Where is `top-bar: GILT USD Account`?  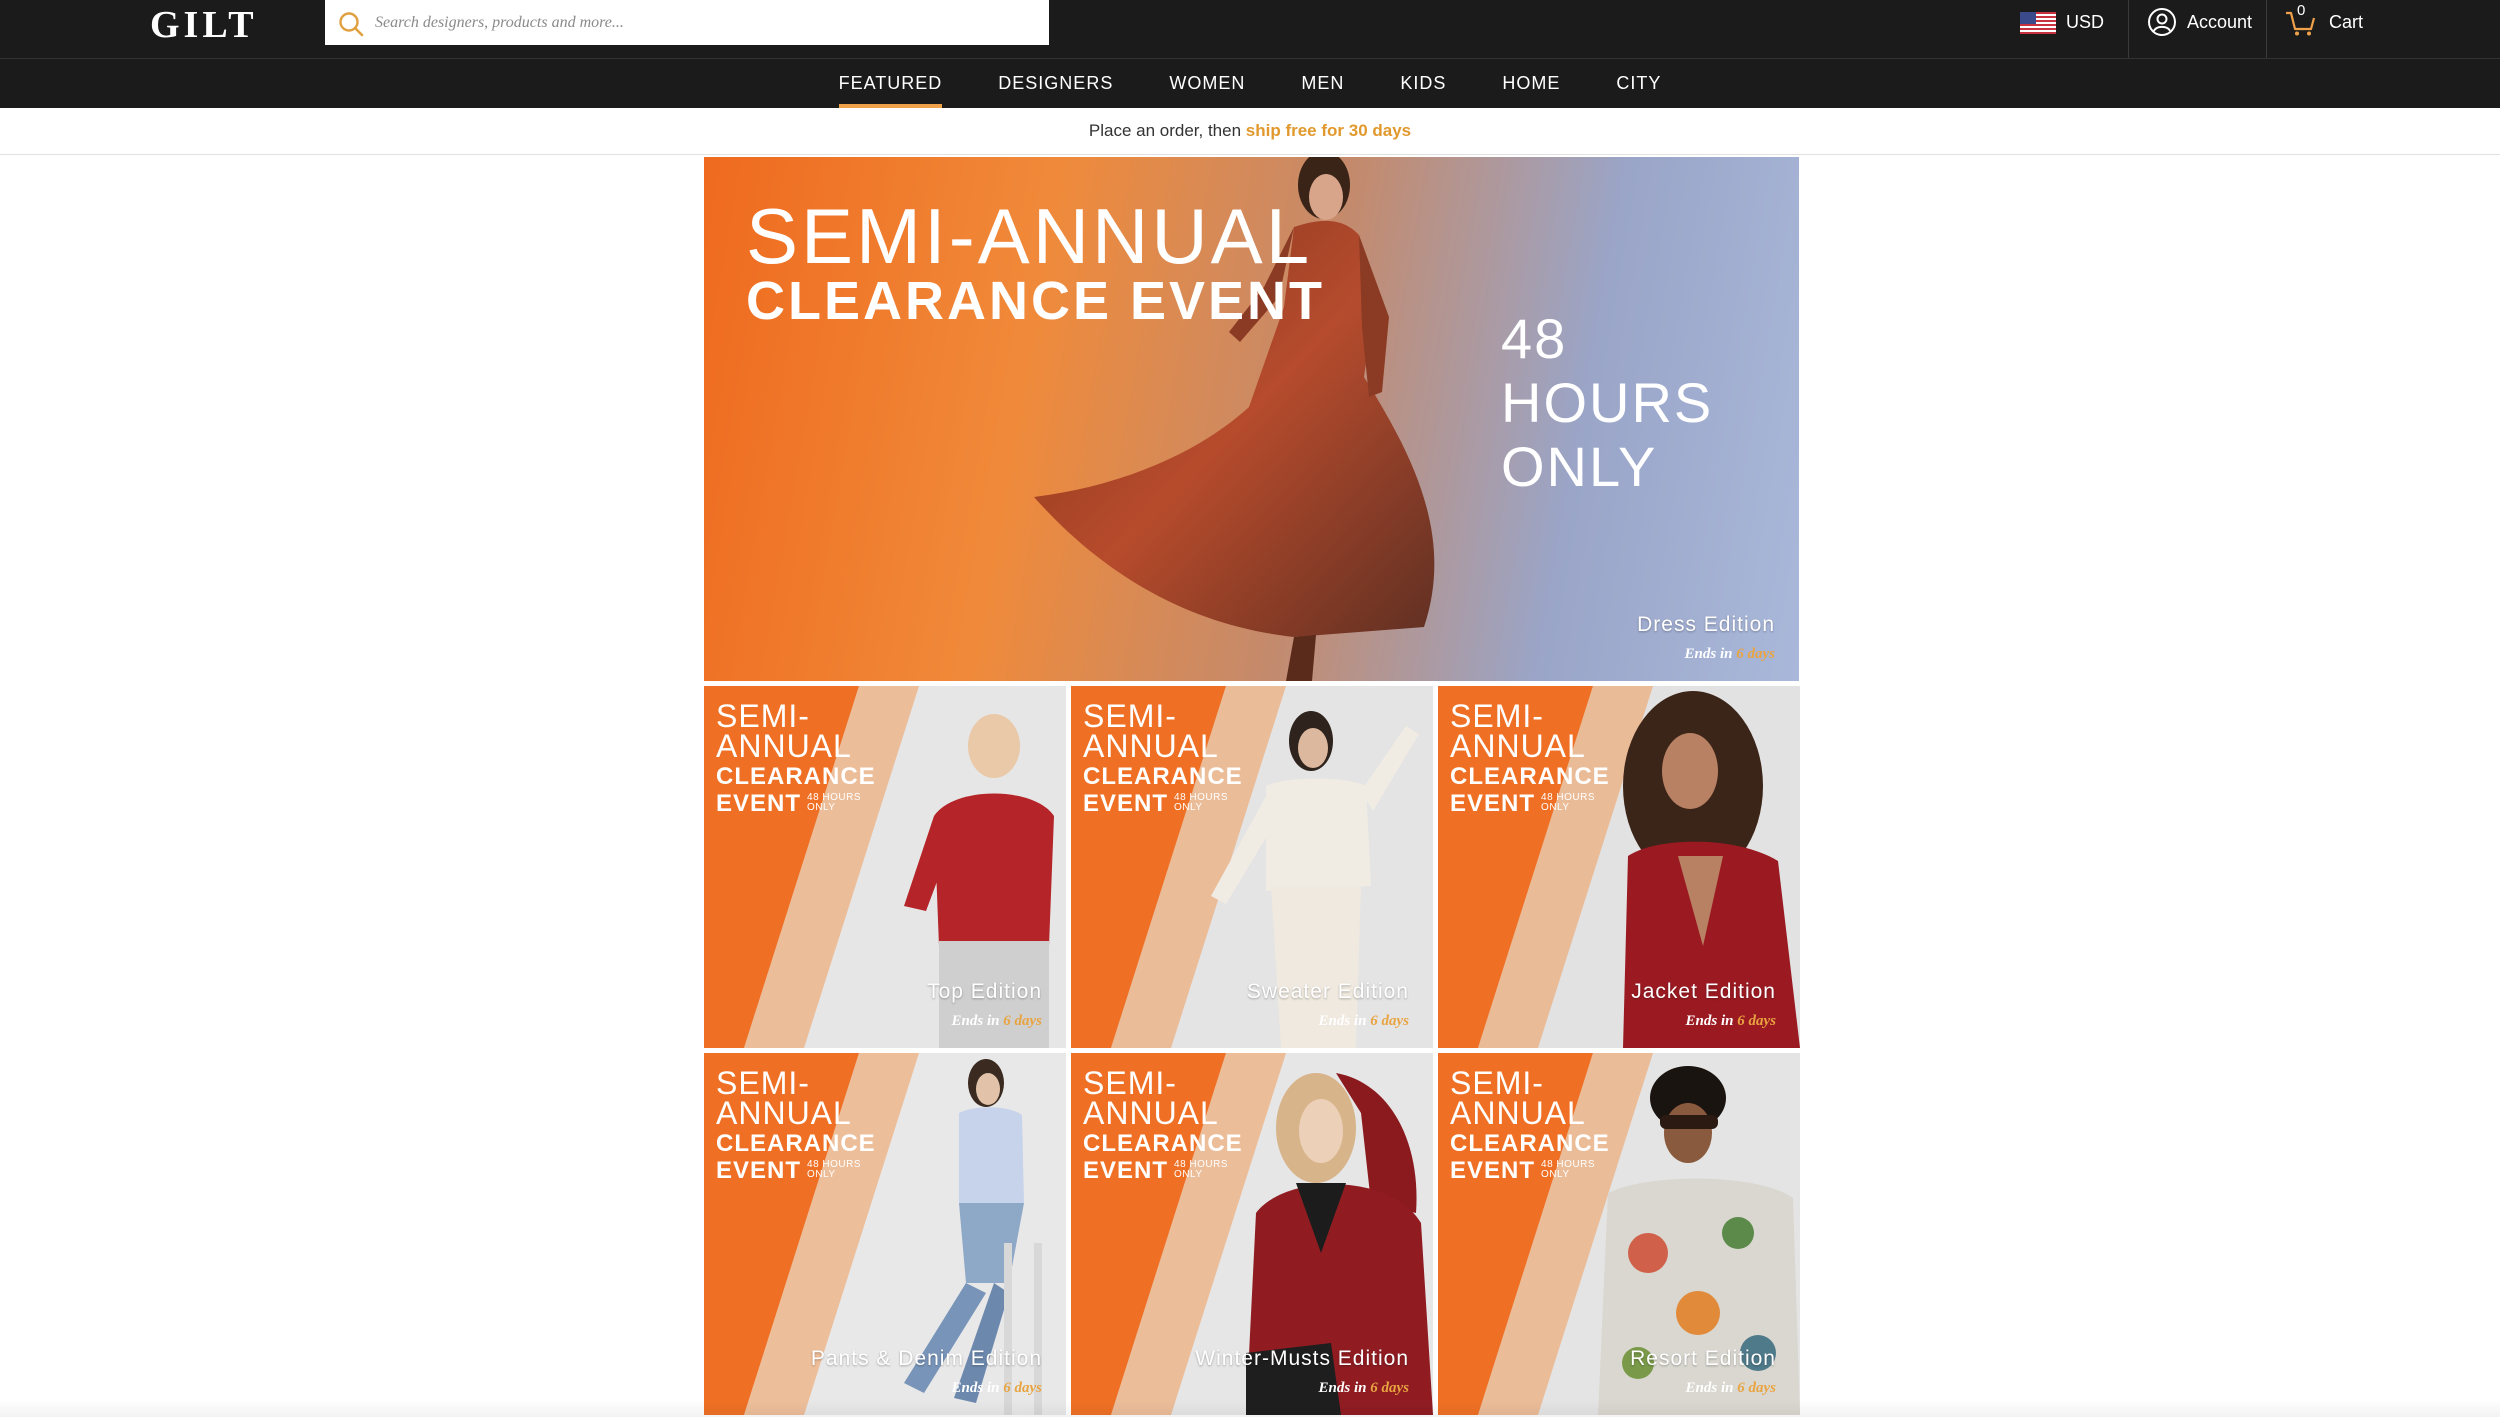 top-bar: GILT USD Account is located at coordinates (1250, 29).